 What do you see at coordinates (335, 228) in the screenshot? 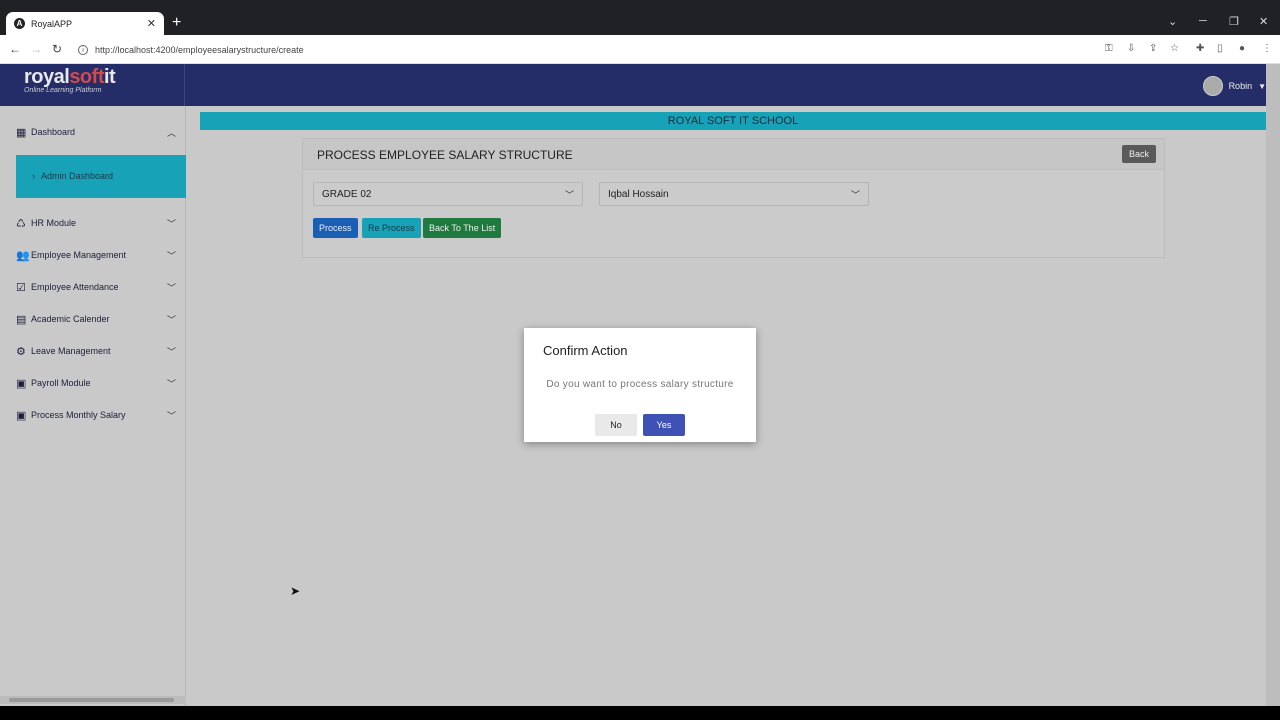
I see `process-button: Process` at bounding box center [335, 228].